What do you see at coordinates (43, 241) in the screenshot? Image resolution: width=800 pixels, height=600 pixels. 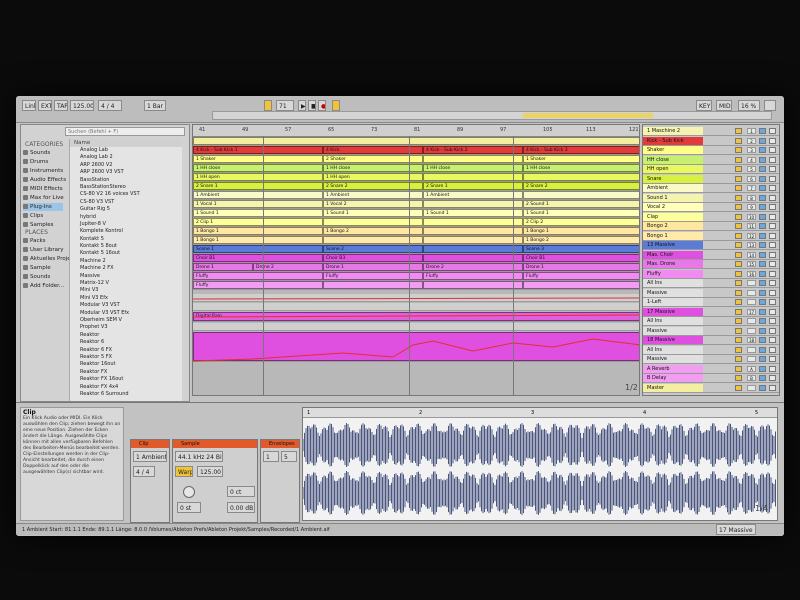 I see `place-packs: Packs` at bounding box center [43, 241].